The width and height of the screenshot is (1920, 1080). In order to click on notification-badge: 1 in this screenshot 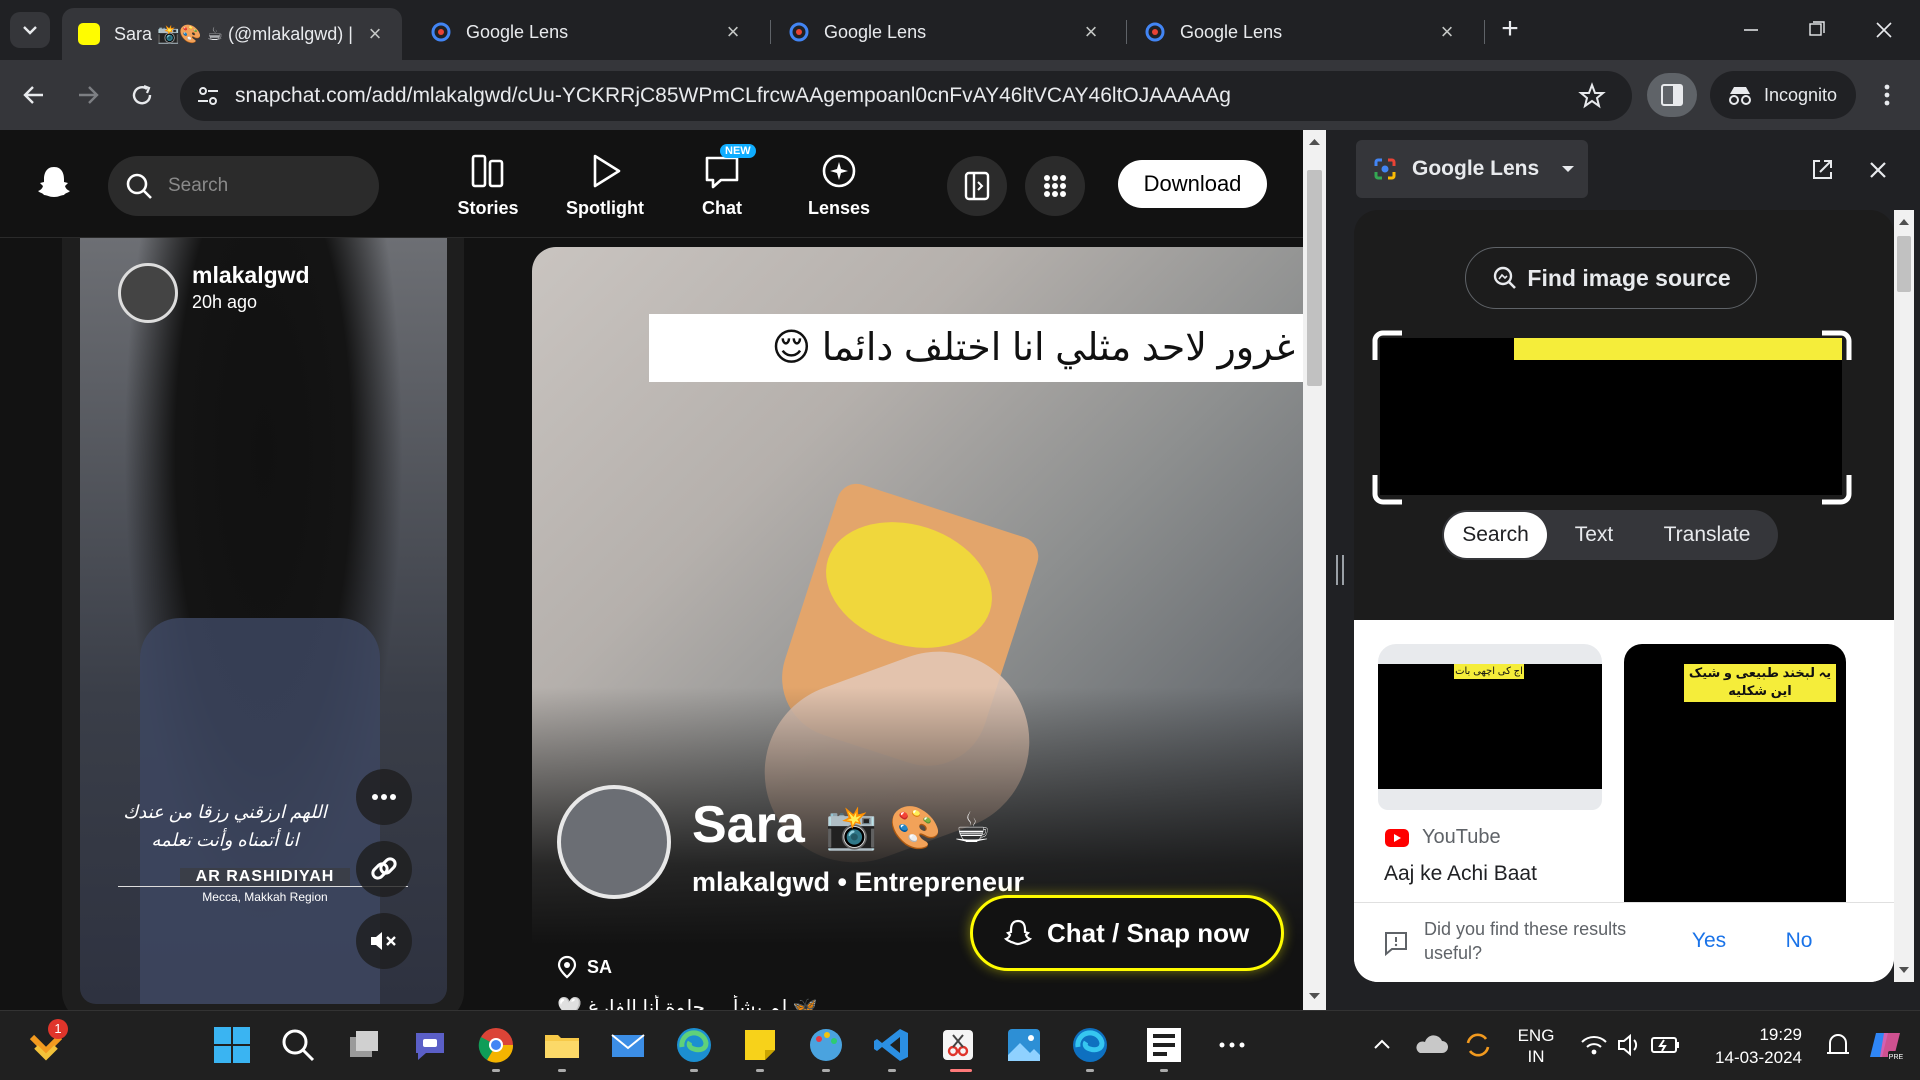, I will do `click(58, 1029)`.